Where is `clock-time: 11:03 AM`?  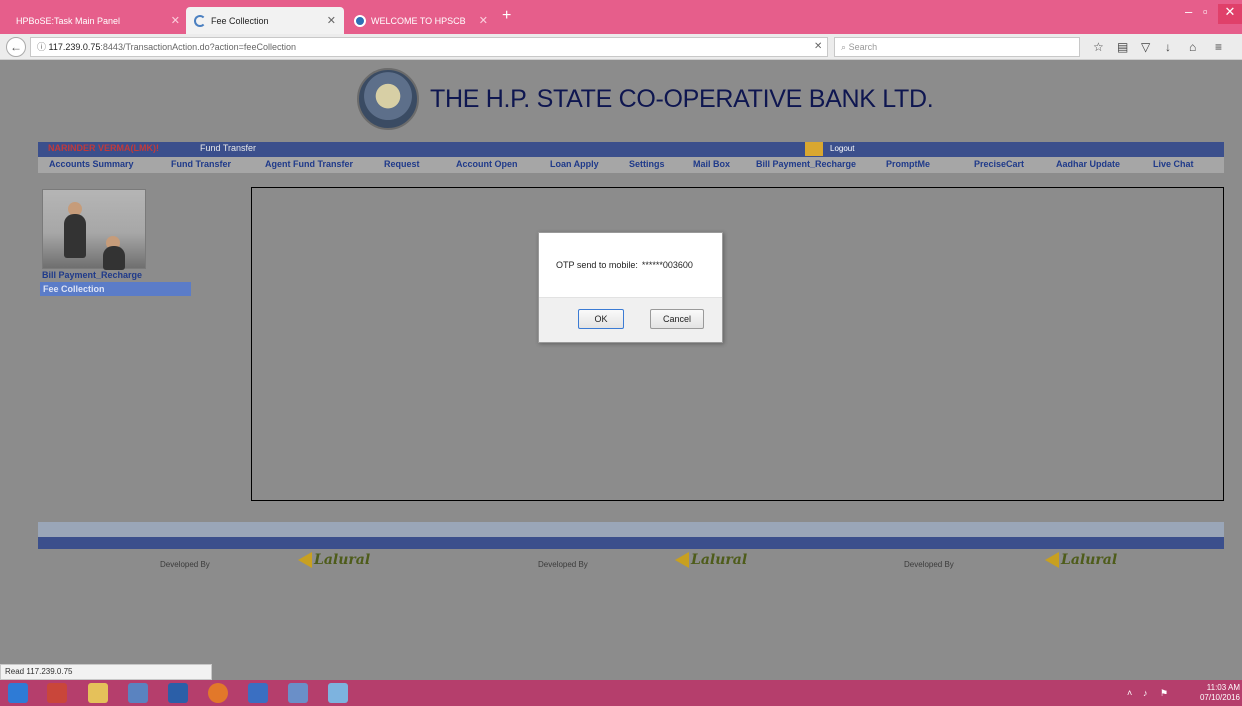
clock-time: 11:03 AM is located at coordinates (1223, 687).